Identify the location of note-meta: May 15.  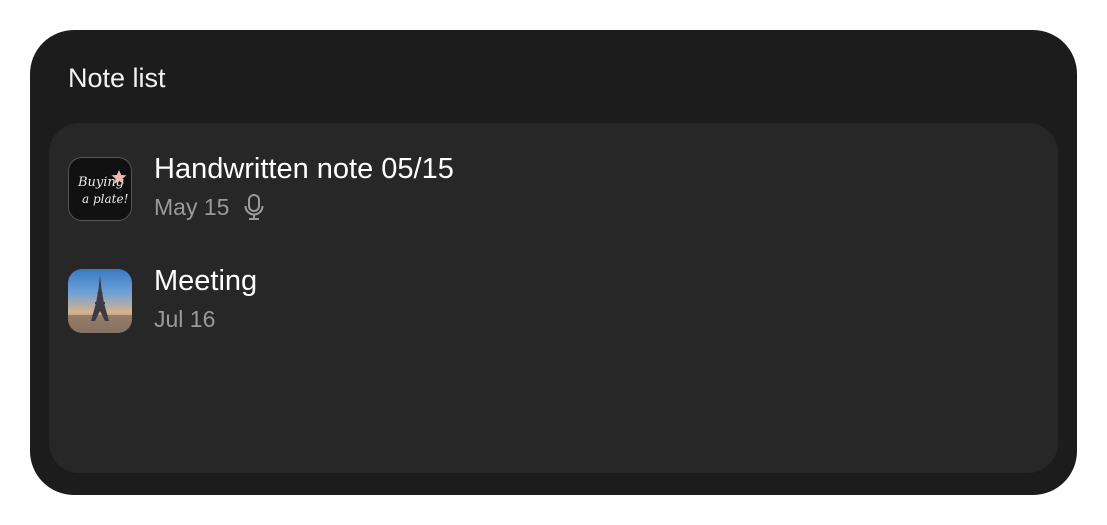
(209, 207).